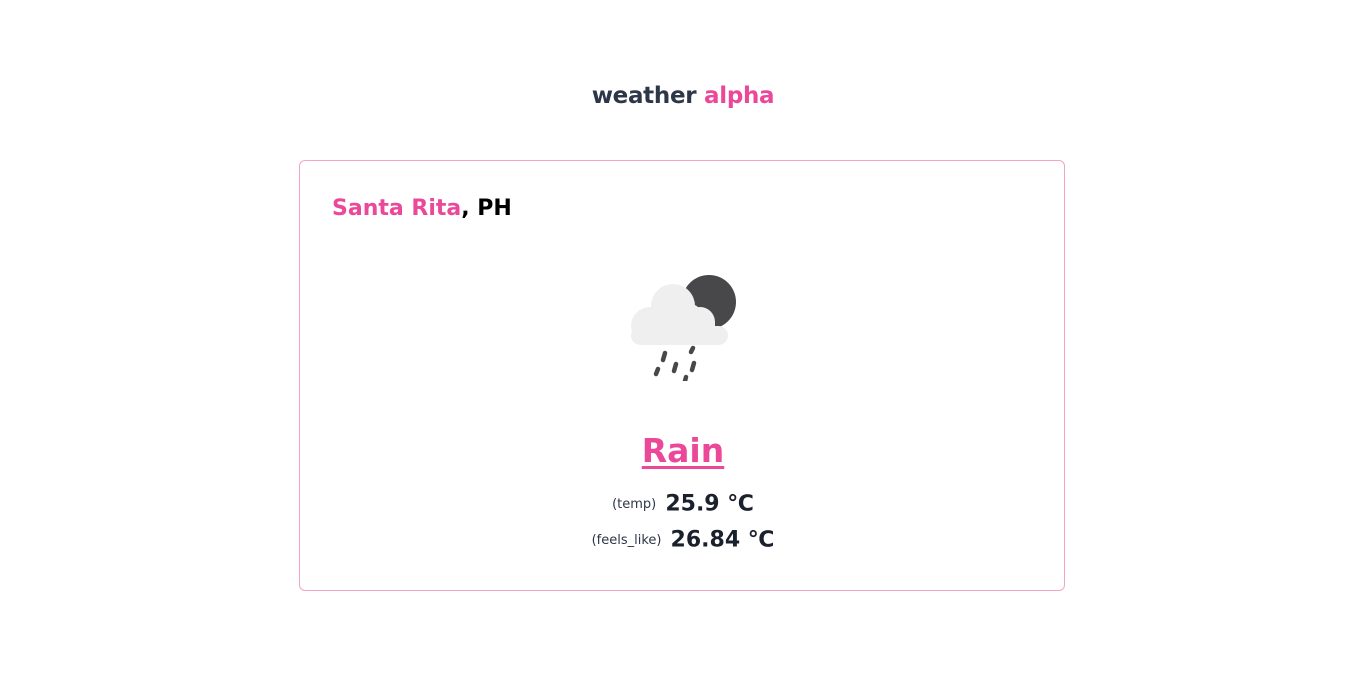  I want to click on app-title-main: weather, so click(644, 96).